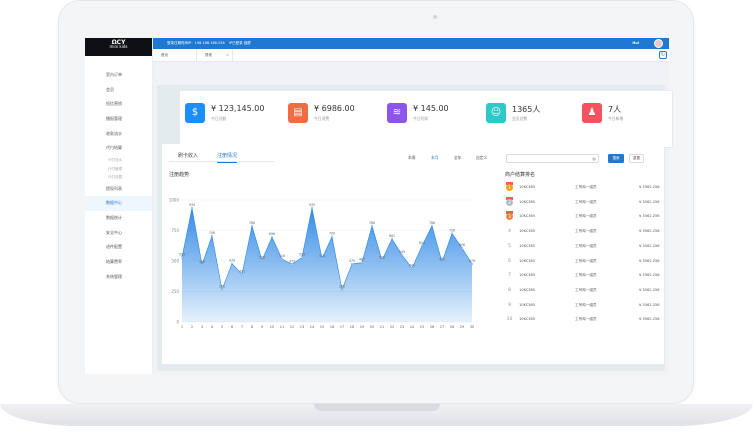 Image resolution: width=753 pixels, height=433 pixels. Describe the element at coordinates (222, 327) in the screenshot. I see `x-tick-label: 5` at that location.